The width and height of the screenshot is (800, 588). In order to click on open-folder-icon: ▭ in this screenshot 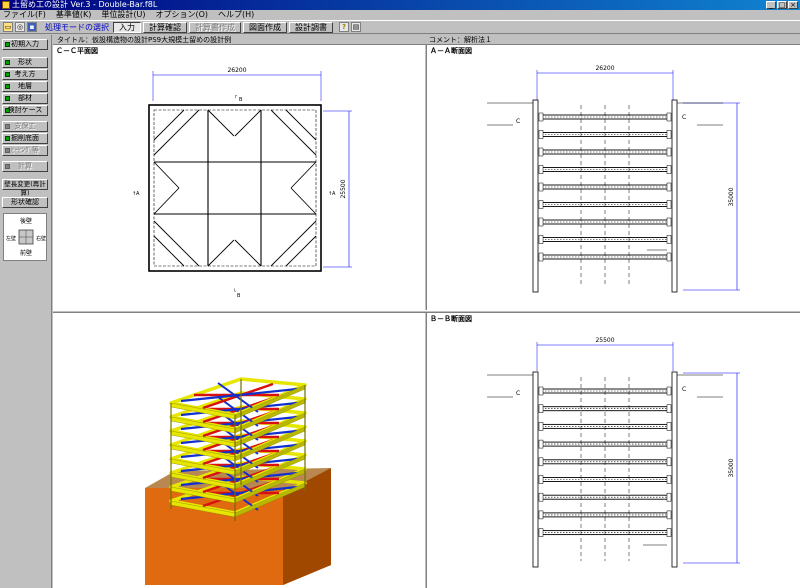, I will do `click(8, 27)`.